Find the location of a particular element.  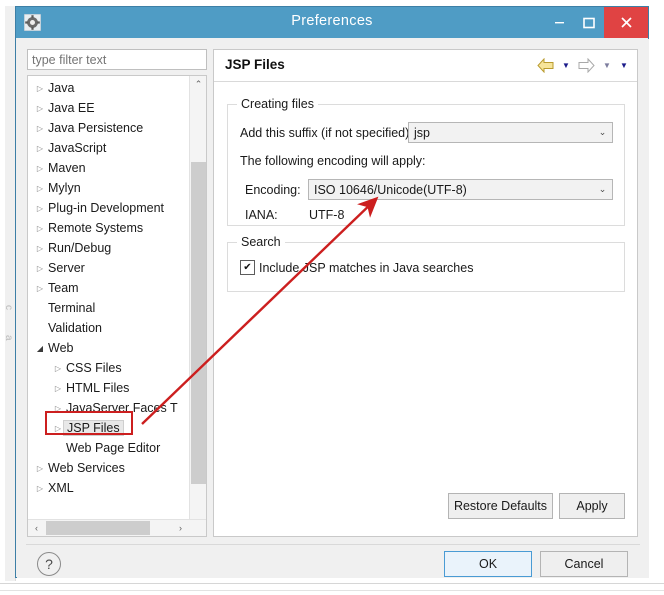

sidebar-item-maven: ▷ Maven is located at coordinates (107, 168).